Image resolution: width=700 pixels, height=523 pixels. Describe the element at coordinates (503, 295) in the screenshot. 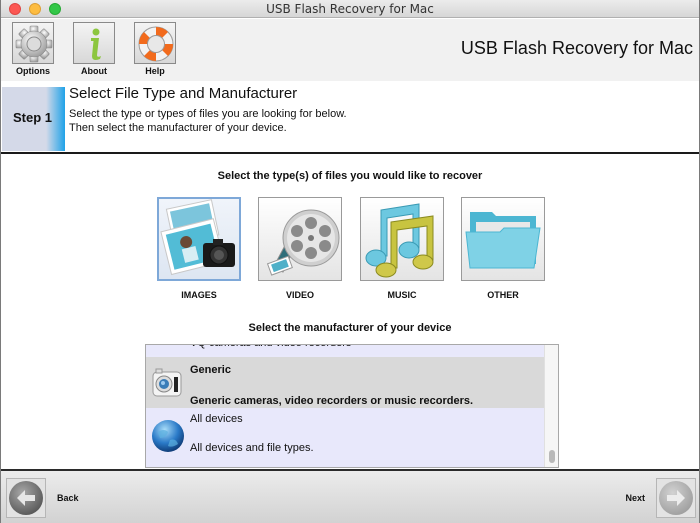

I see `other-label: OTHER` at that location.